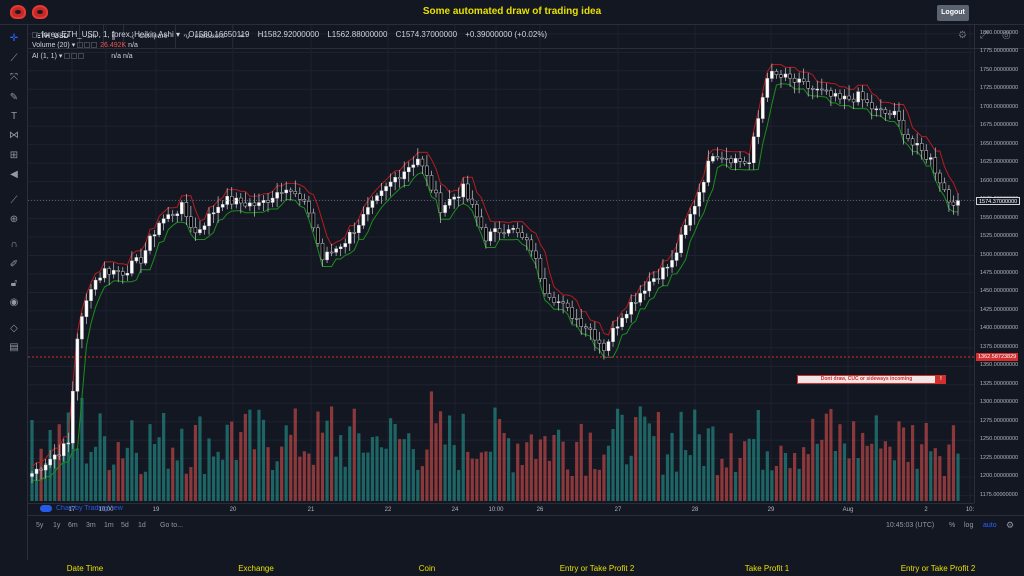 This screenshot has width=1024, height=576. What do you see at coordinates (109, 525) in the screenshot?
I see `range-1m: 1m` at bounding box center [109, 525].